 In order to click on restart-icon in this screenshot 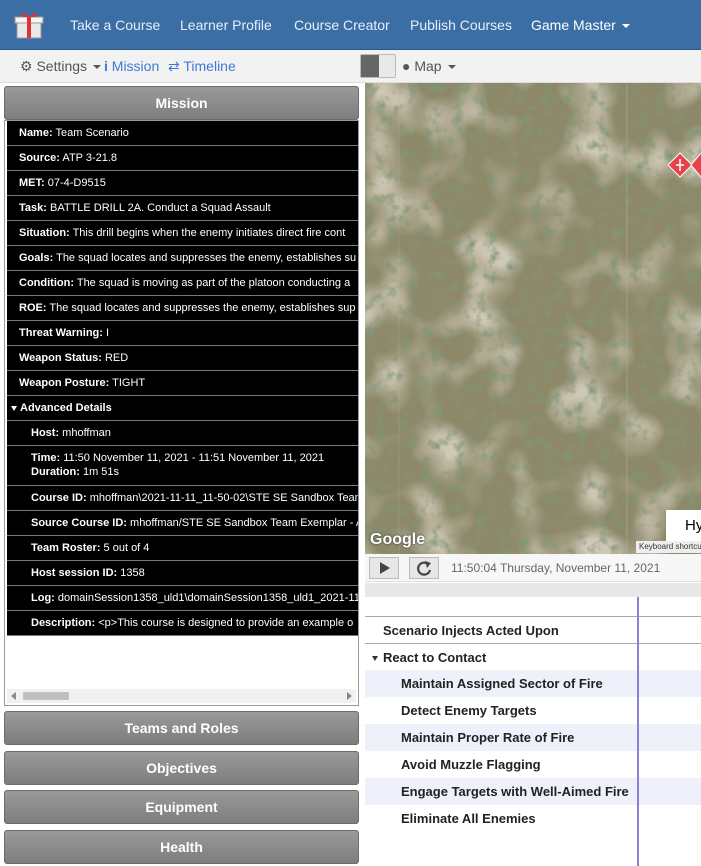, I will do `click(424, 568)`.